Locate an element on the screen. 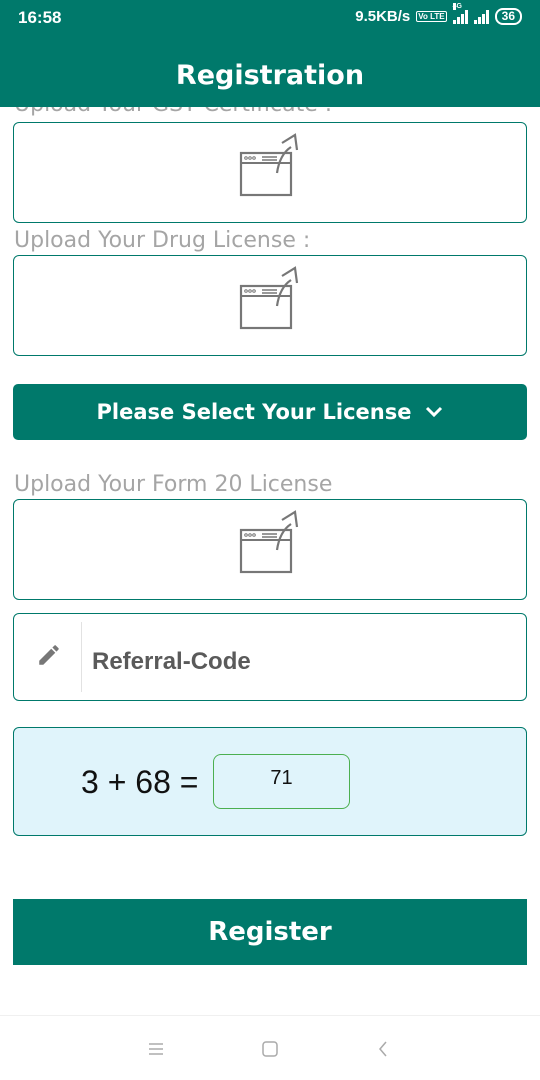 The width and height of the screenshot is (540, 1080). app-header: 16:58 9.5KB/s Vo LTE 4G 36 Registration is located at coordinates (270, 53).